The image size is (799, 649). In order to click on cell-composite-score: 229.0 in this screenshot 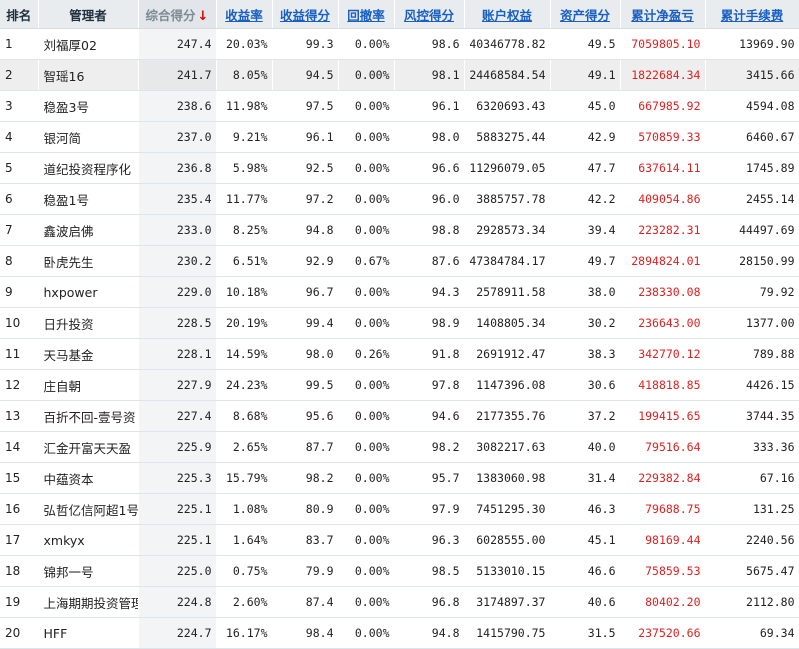, I will do `click(177, 292)`.